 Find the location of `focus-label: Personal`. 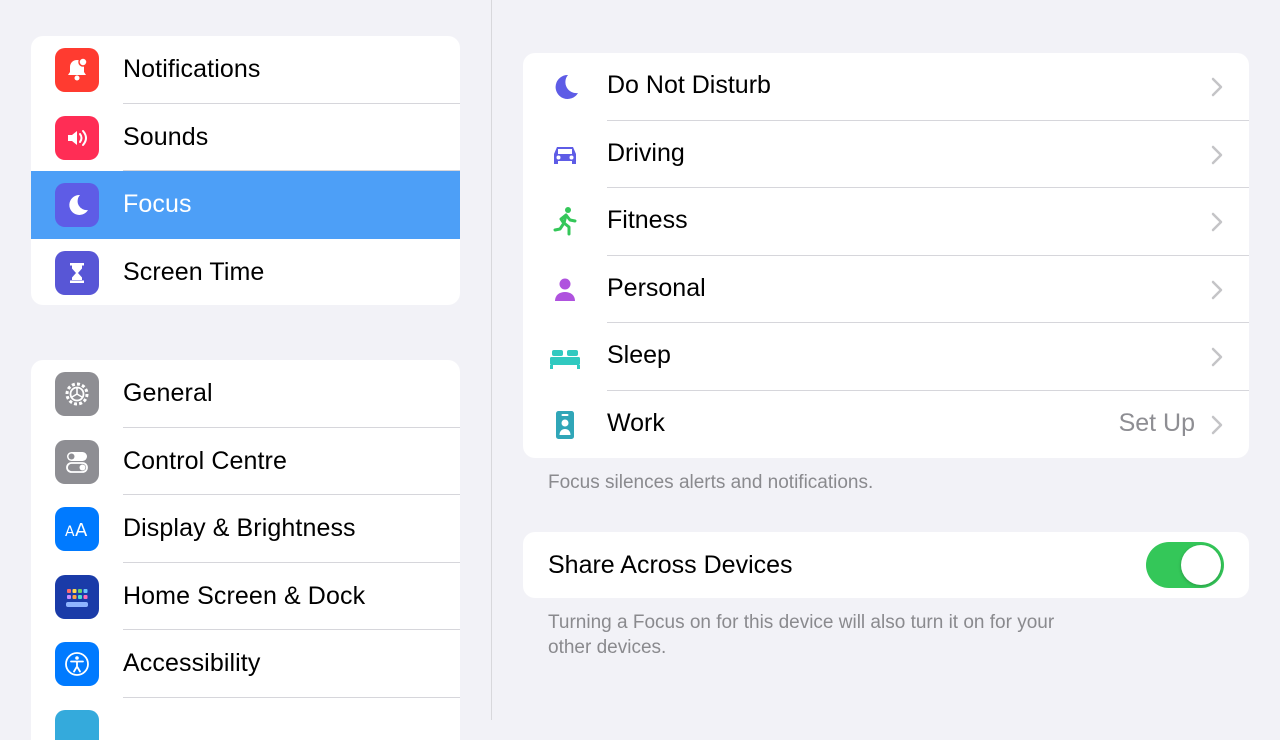

focus-label: Personal is located at coordinates (656, 288).